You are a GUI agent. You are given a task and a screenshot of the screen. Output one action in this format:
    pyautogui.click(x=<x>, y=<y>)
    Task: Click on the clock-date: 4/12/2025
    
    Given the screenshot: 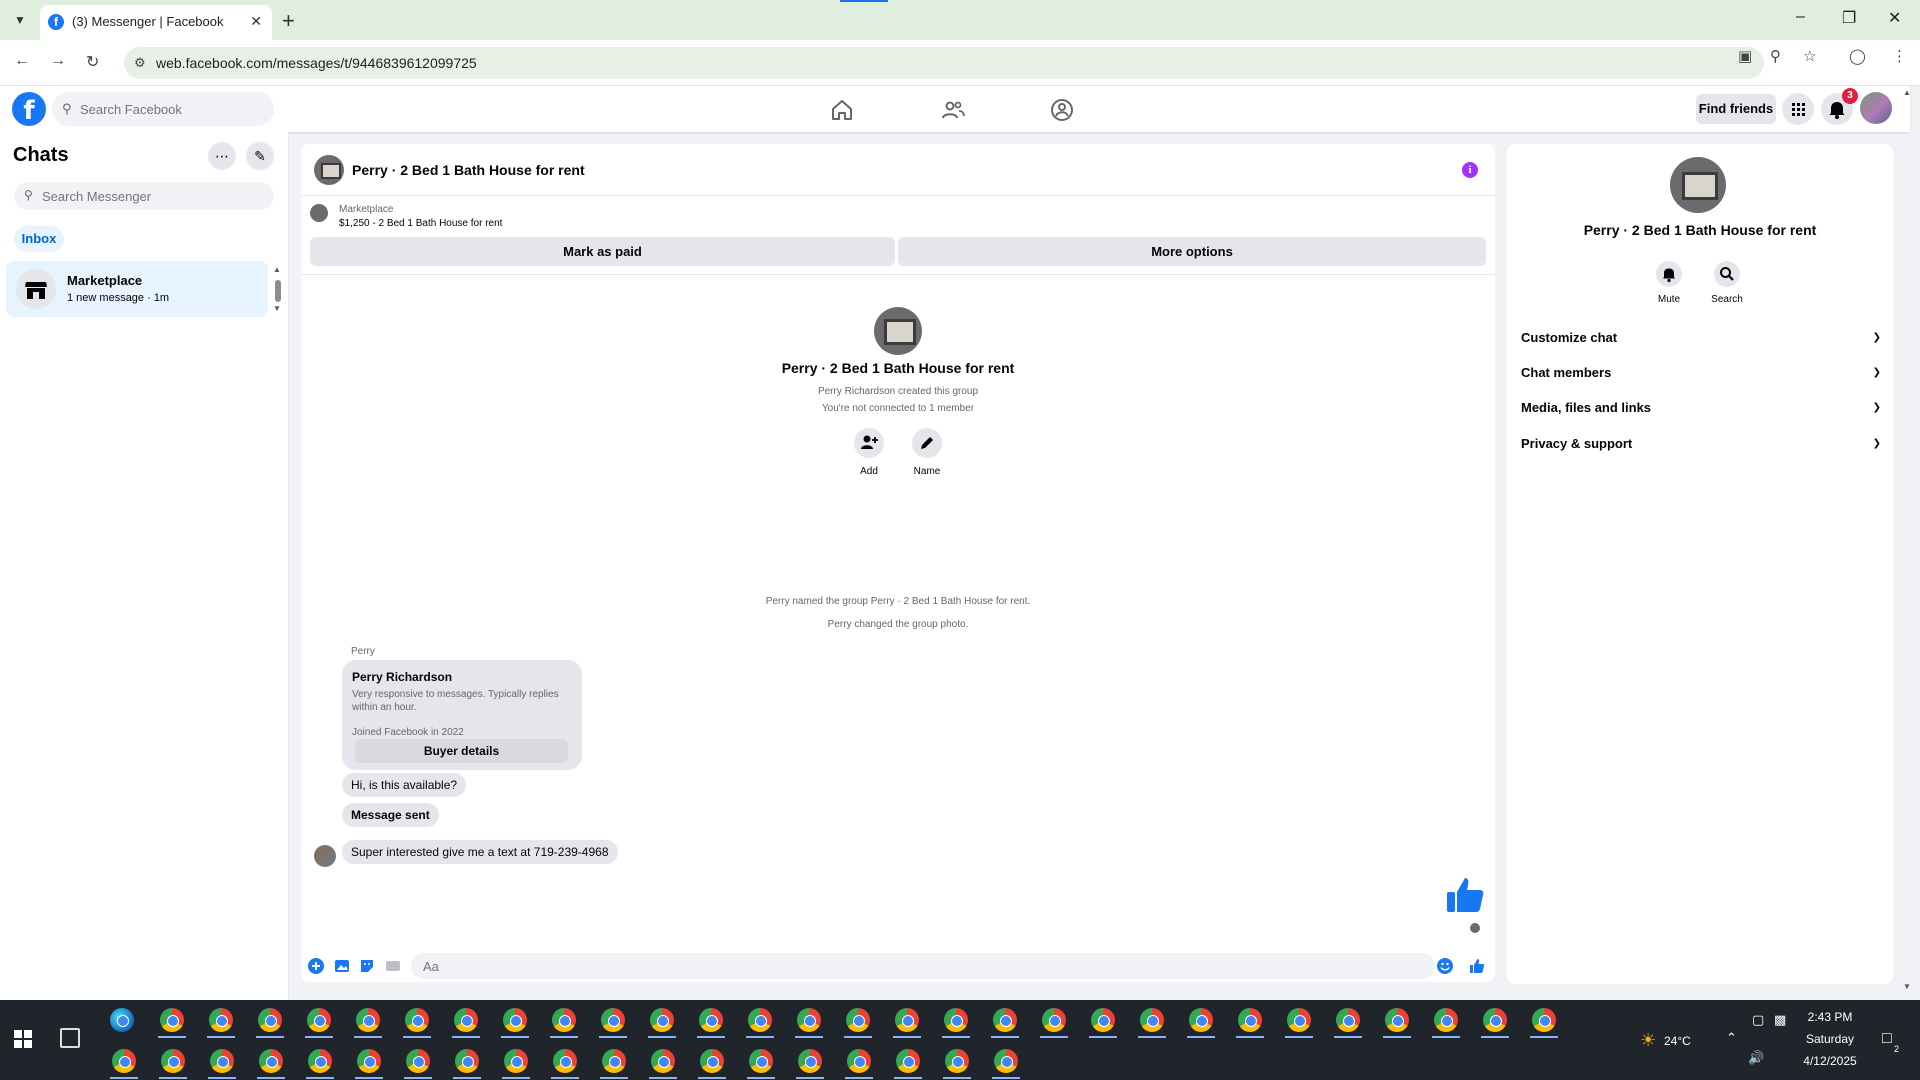 What is the action you would take?
    pyautogui.click(x=1830, y=1061)
    